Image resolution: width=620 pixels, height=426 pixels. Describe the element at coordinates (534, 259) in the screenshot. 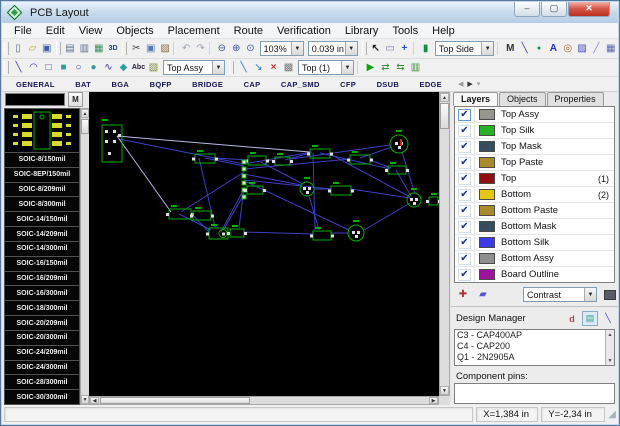

I see `layer-row: ✔ Bottom Assy` at that location.